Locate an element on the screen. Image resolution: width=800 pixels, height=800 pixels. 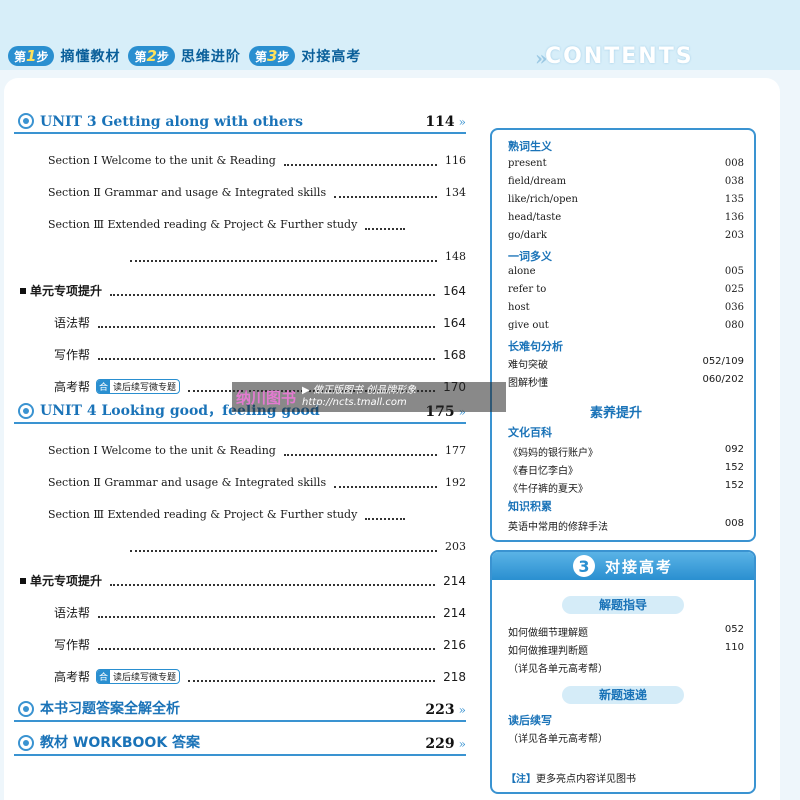
topic-tag: 合读后续写微专题 is located at coordinates (138, 676).